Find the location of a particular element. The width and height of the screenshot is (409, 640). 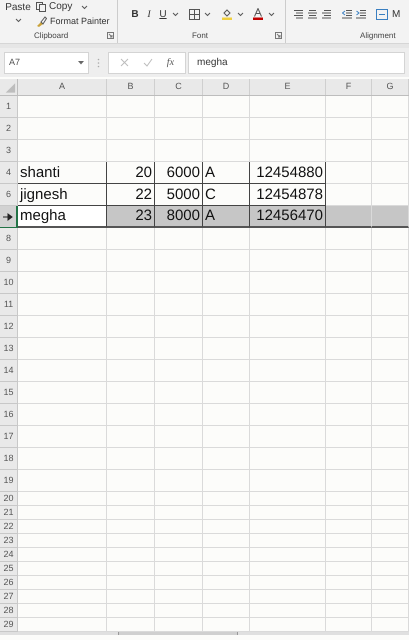

table-cell: A is located at coordinates (226, 217).